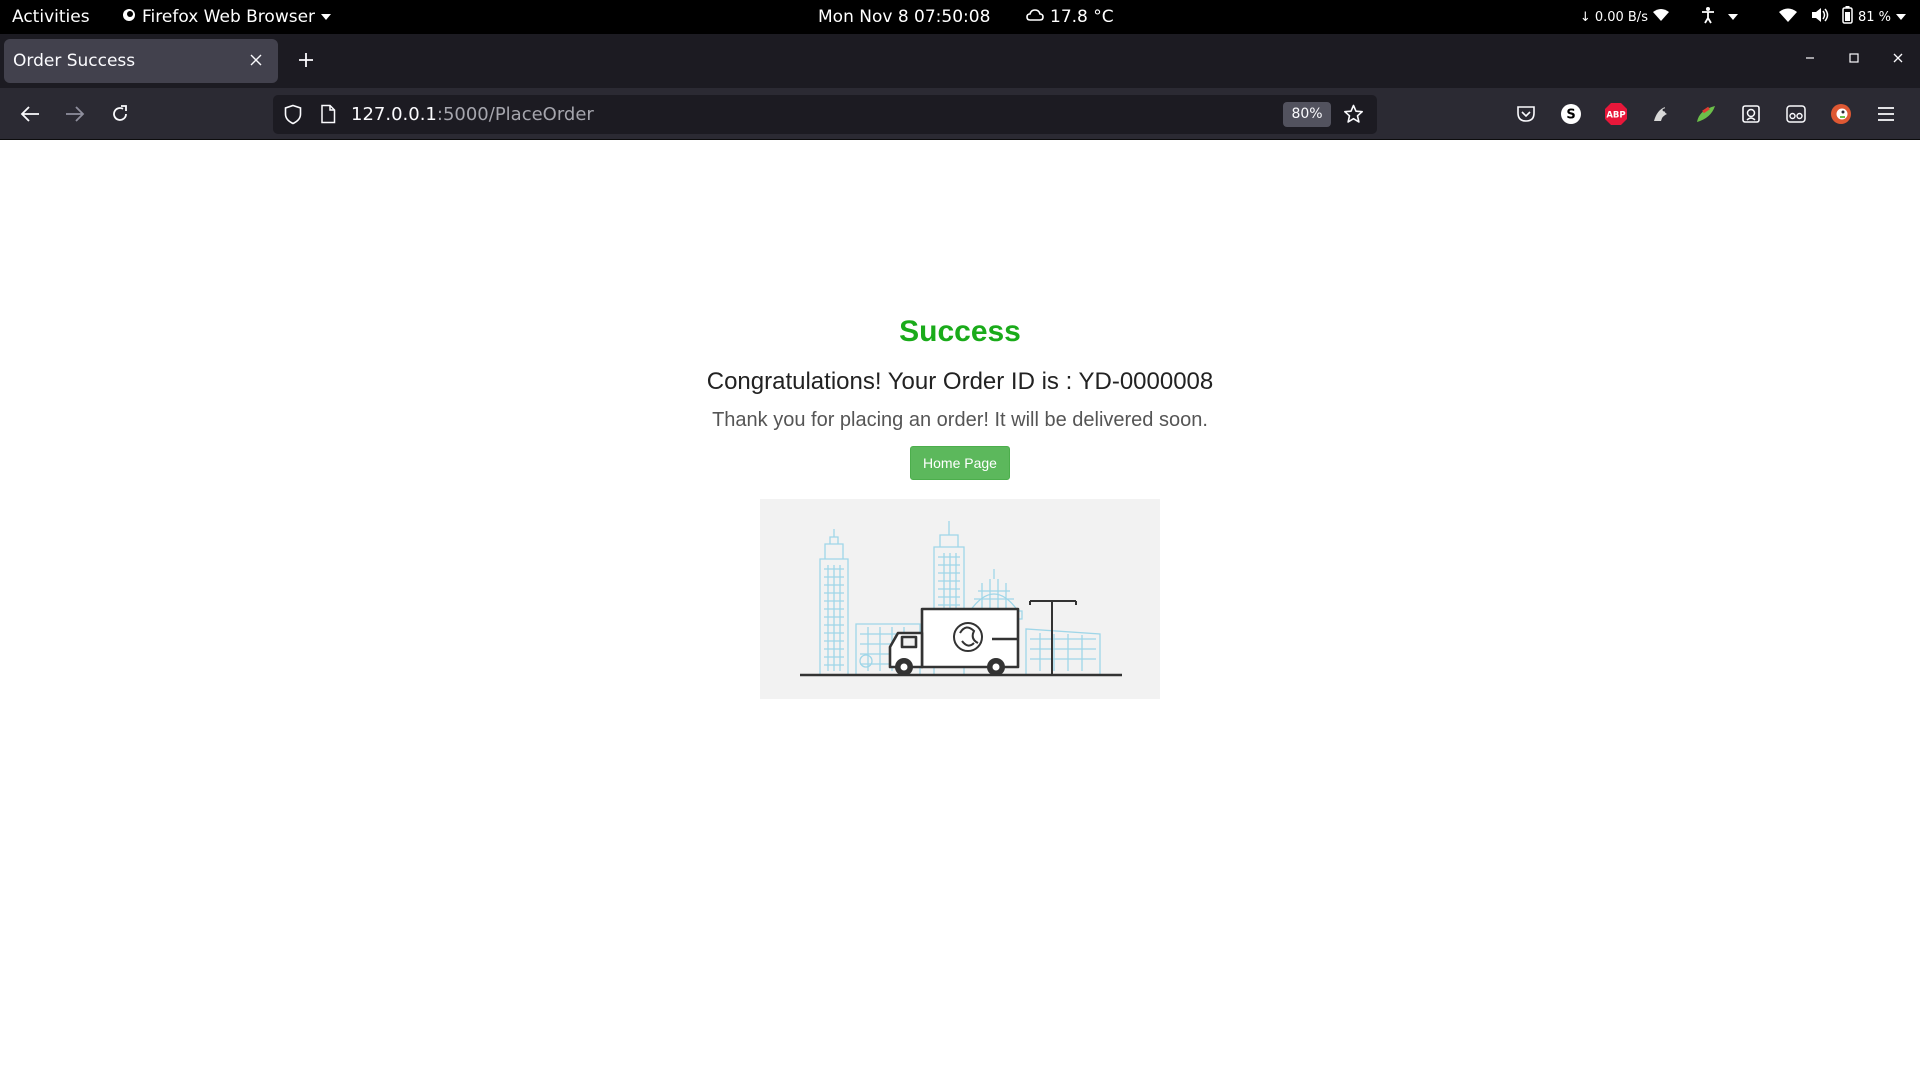 Image resolution: width=1920 pixels, height=1080 pixels. I want to click on minimize-icon, so click(1810, 58).